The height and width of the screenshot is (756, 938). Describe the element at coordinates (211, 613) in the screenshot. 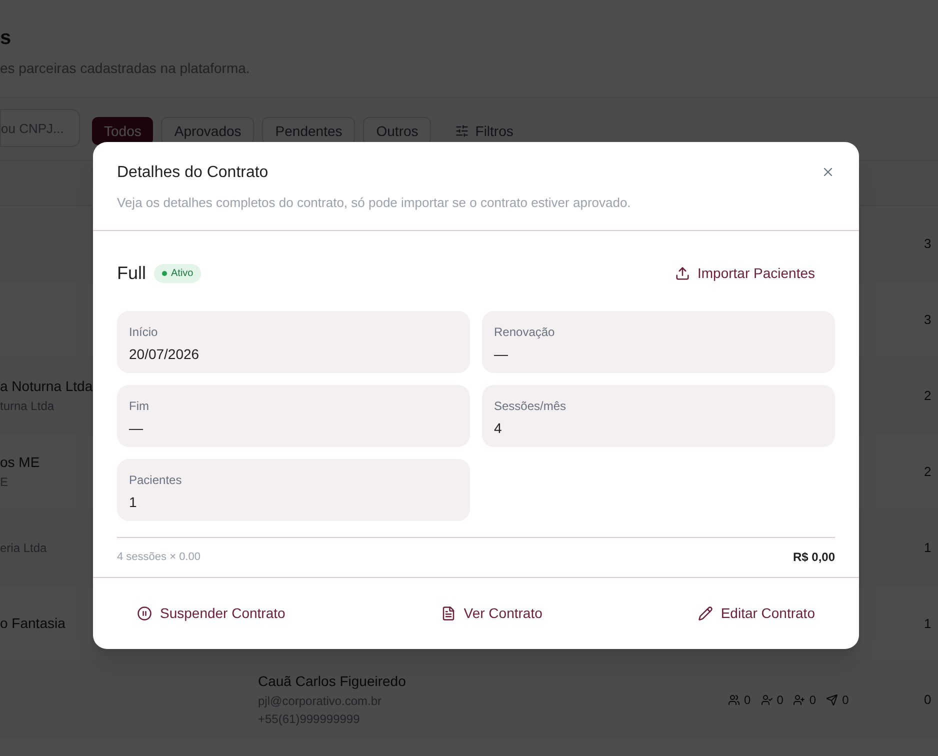

I see `action-button: Suspender Contrato` at that location.